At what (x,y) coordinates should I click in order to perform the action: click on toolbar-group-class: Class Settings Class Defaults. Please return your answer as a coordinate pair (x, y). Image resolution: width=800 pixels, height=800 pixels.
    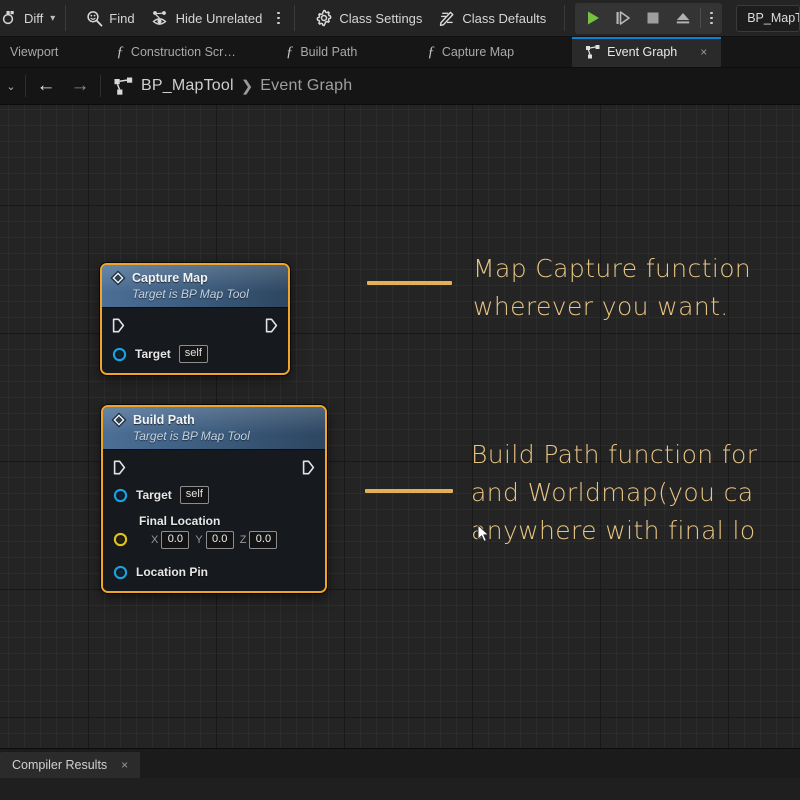
    Looking at the image, I should click on (437, 18).